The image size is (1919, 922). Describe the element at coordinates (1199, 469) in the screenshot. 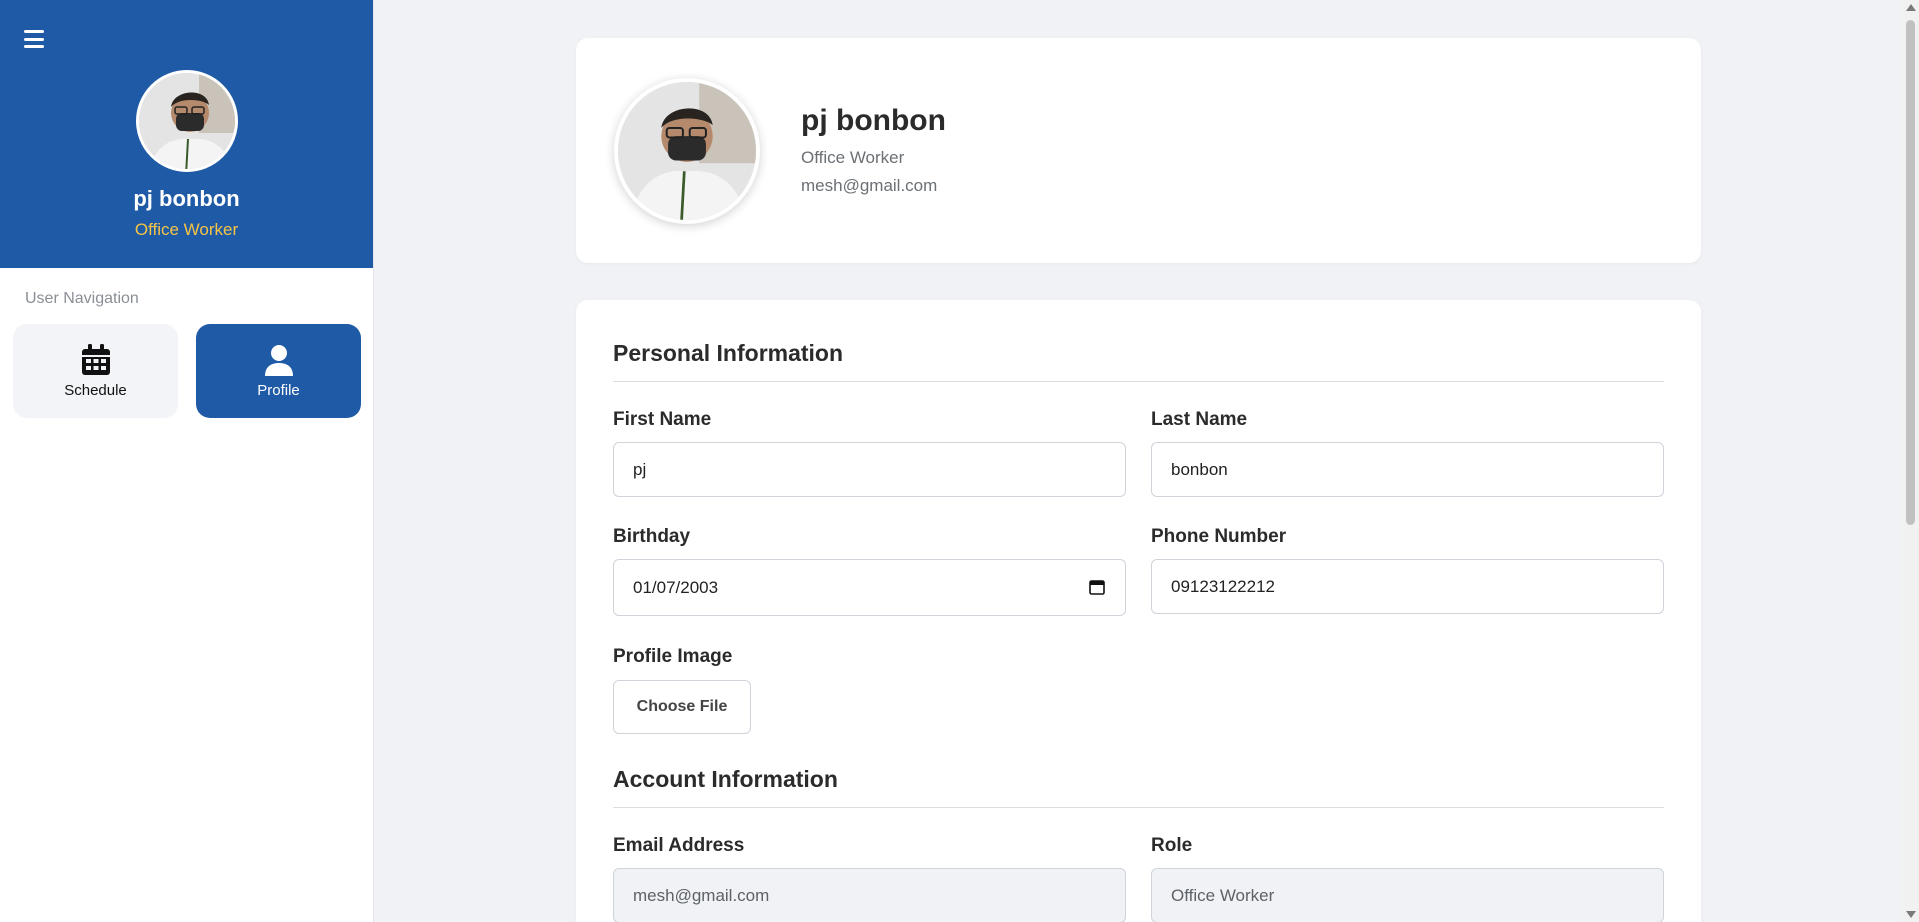

I see `last-name-value: bonbon` at that location.